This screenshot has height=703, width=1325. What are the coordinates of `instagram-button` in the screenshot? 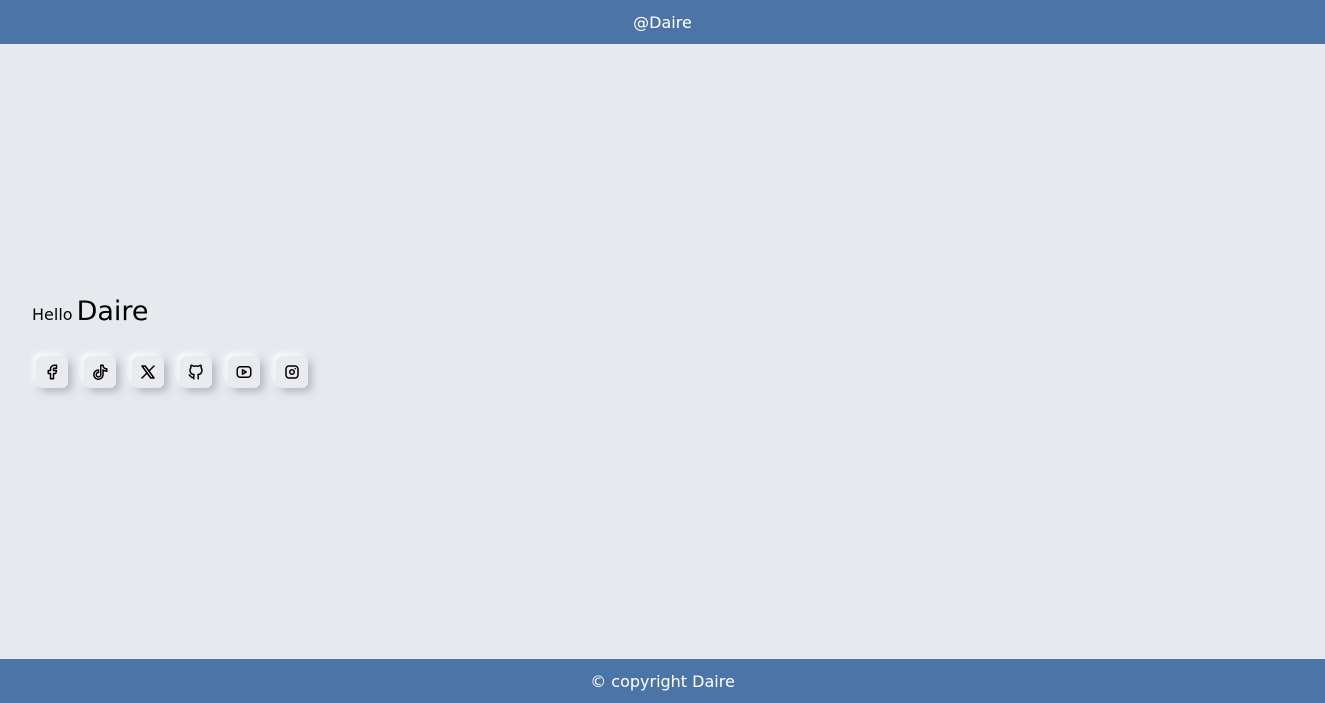 It's located at (292, 372).